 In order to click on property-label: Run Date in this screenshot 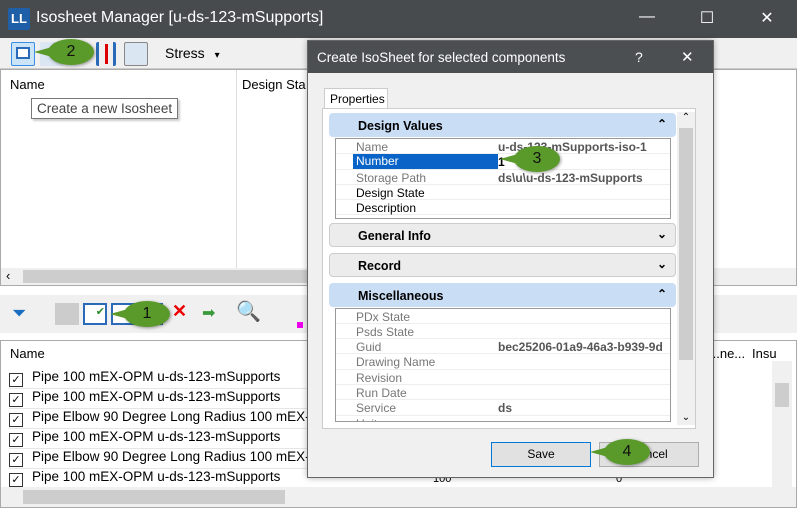, I will do `click(381, 392)`.